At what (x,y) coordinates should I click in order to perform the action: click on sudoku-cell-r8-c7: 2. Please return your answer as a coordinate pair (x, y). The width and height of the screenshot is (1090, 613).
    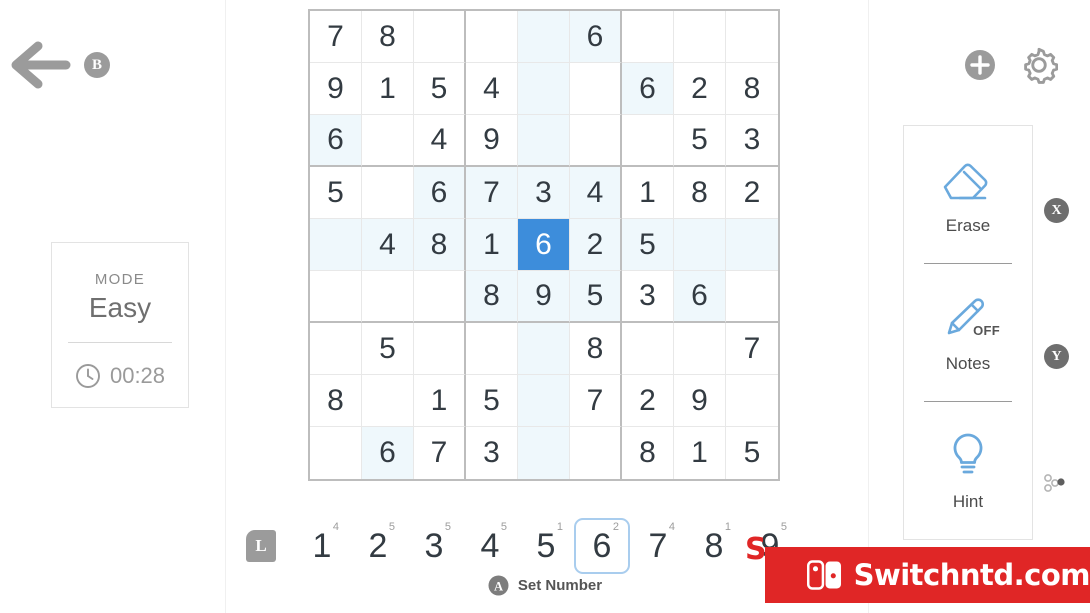
    Looking at the image, I should click on (648, 401).